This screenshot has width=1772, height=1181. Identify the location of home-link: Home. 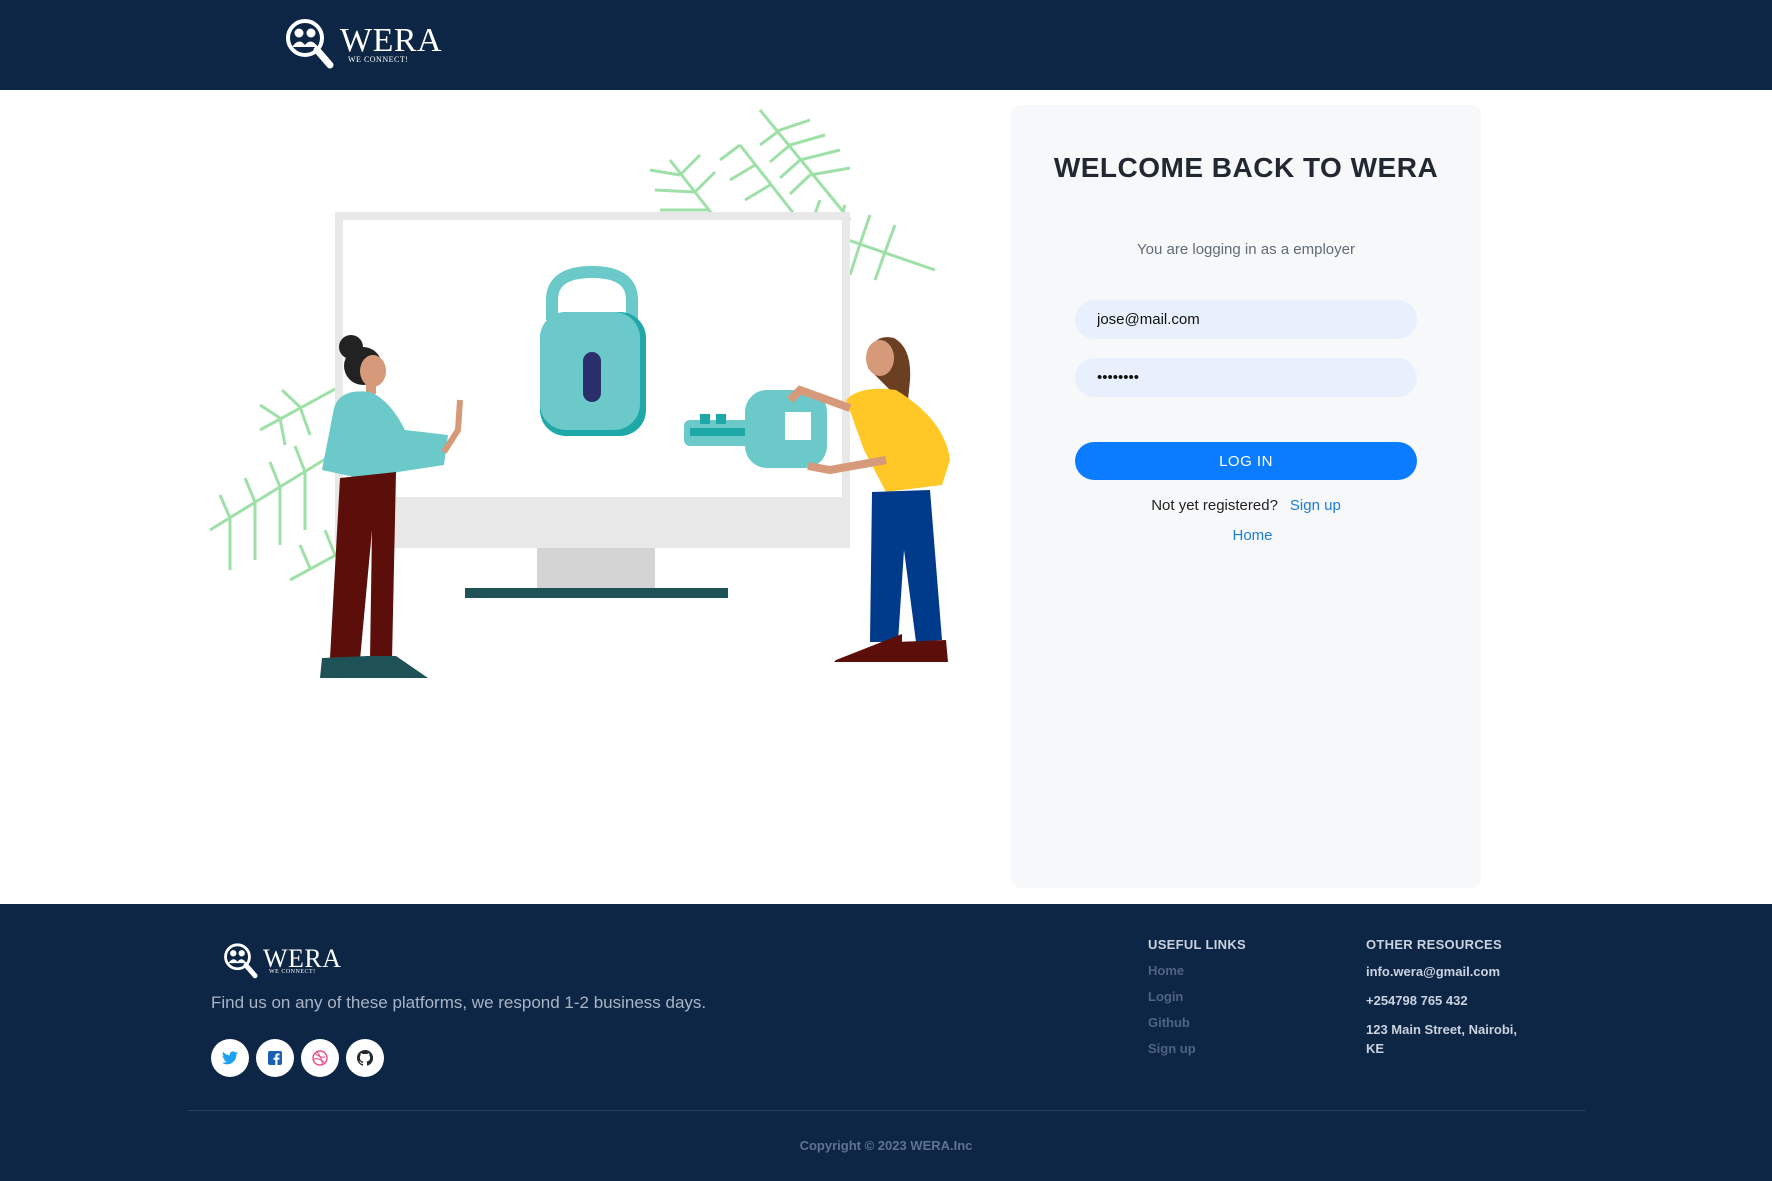
(1252, 535).